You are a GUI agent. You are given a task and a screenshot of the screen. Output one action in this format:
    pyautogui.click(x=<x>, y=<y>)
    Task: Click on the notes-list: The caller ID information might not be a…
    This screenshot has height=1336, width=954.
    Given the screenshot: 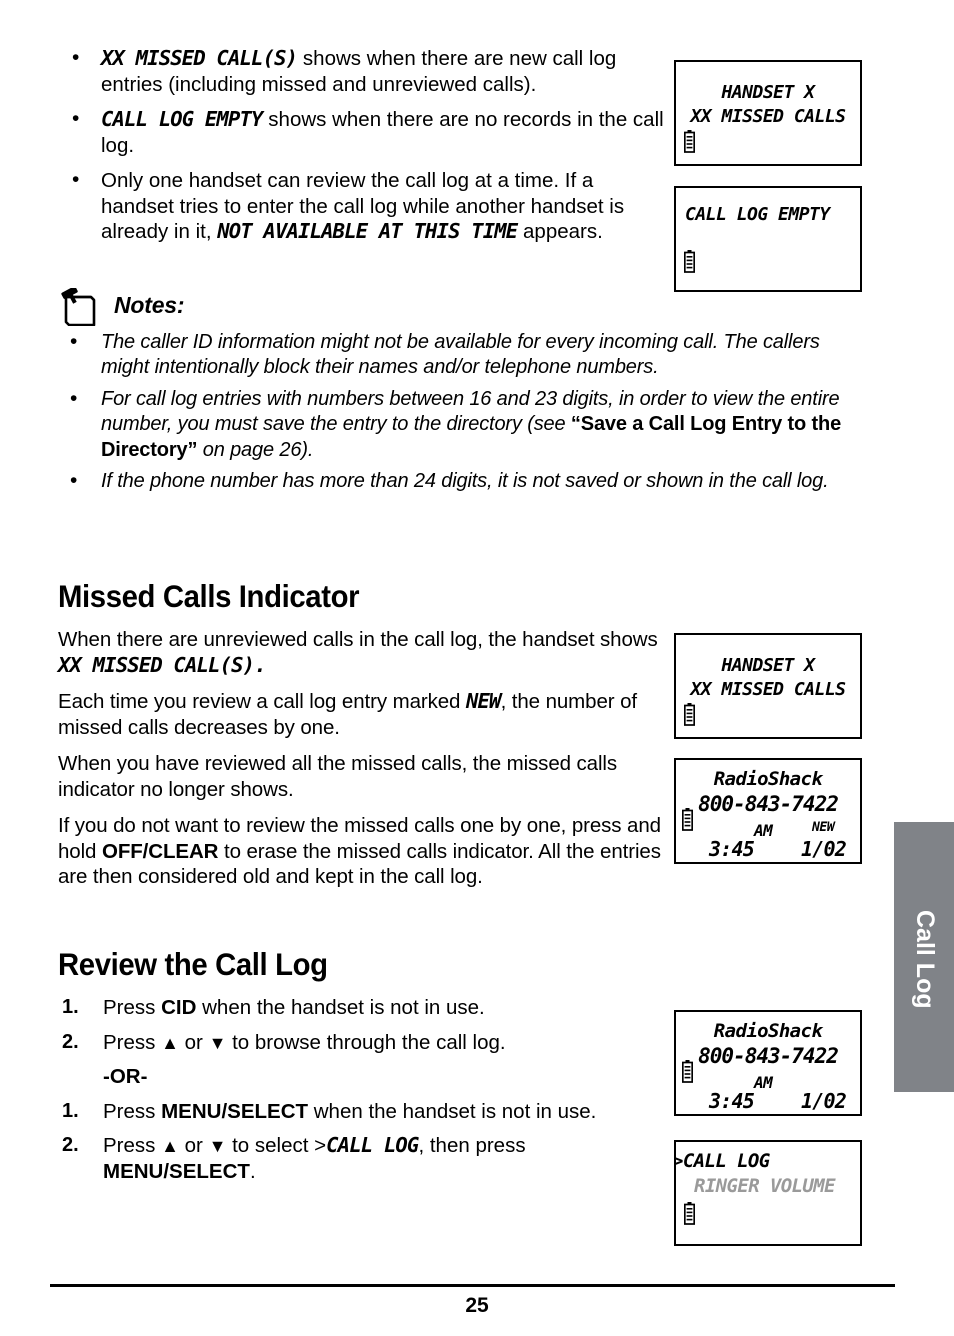 What is the action you would take?
    pyautogui.click(x=465, y=411)
    